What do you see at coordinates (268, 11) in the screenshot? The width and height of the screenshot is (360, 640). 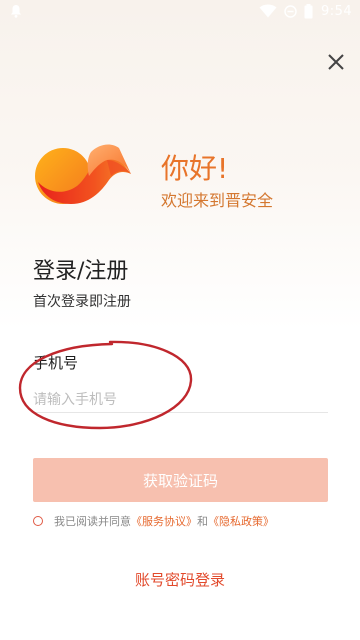 I see `wifi-icon` at bounding box center [268, 11].